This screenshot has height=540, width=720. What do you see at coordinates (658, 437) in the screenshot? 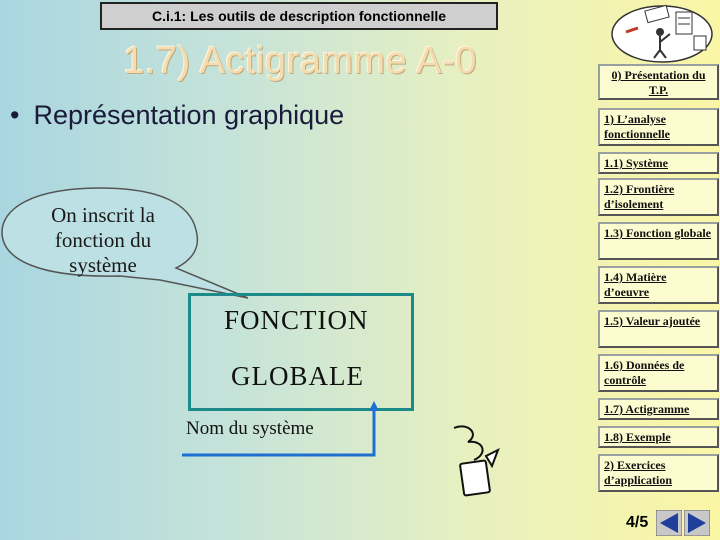
I see `nav-item-exemple: 1.8) Exemple` at bounding box center [658, 437].